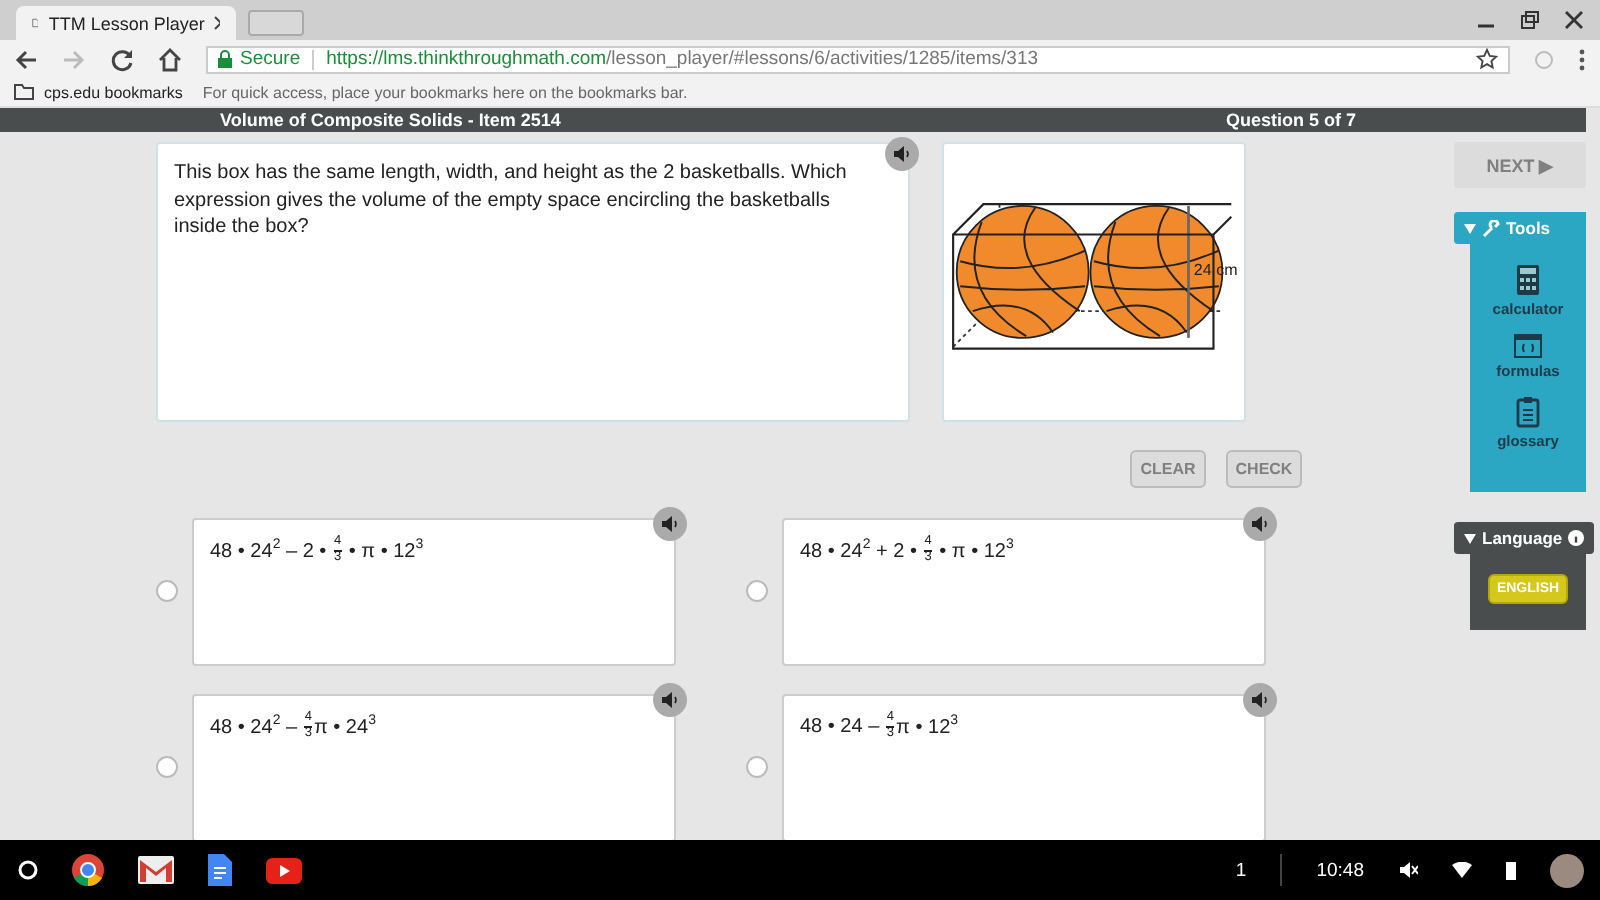 This screenshot has width=1600, height=900. Describe the element at coordinates (1576, 538) in the screenshot. I see `info-icon` at that location.